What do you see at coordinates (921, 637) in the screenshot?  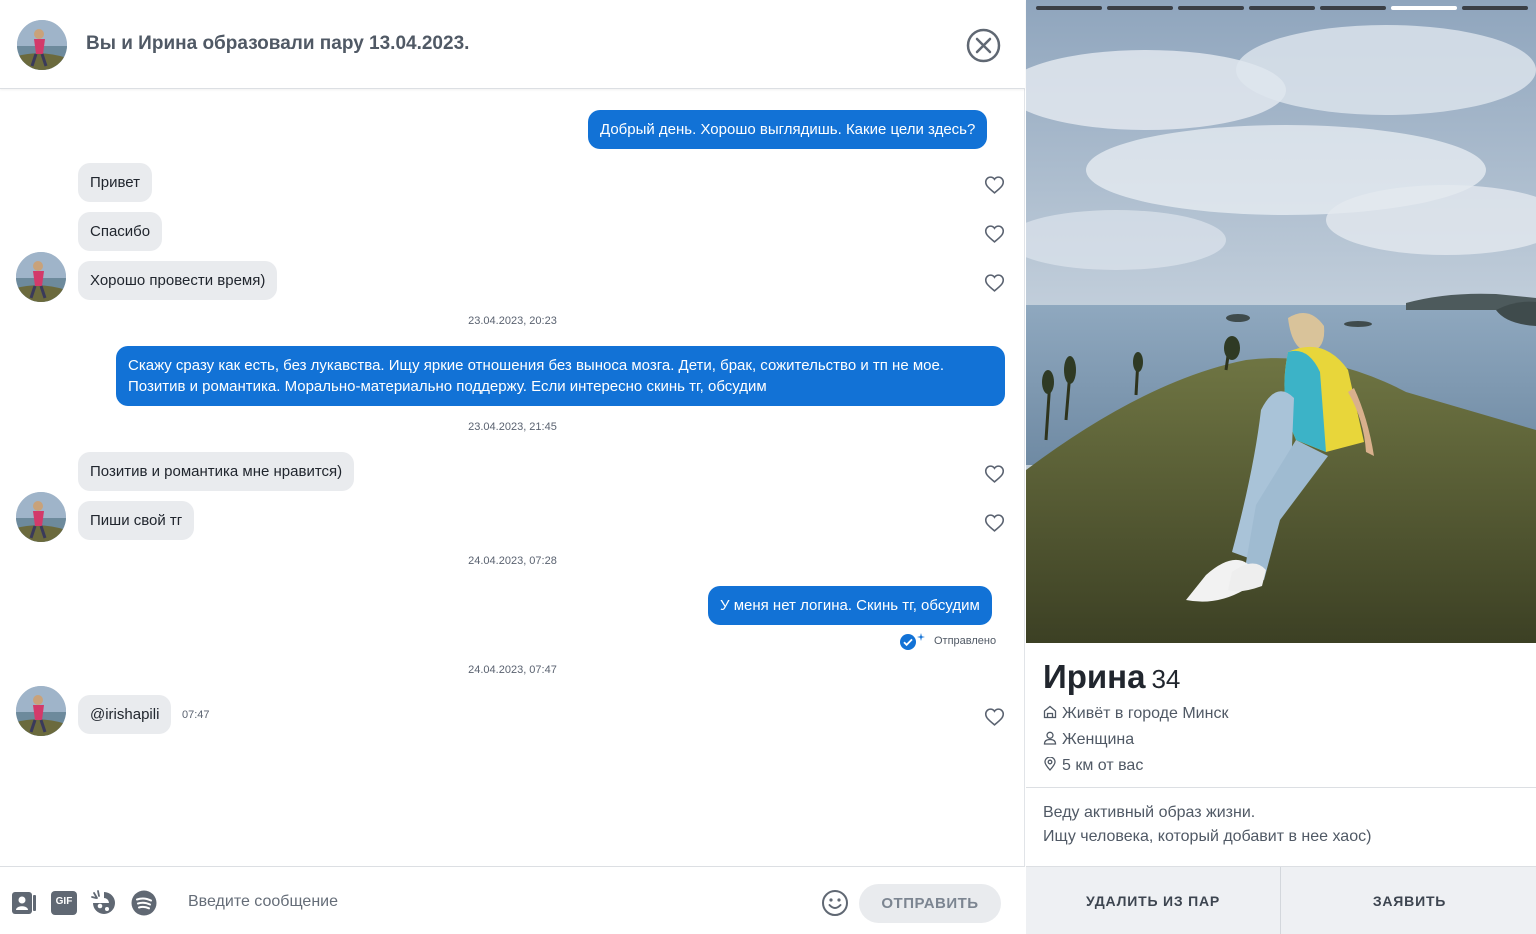 I see `sparkle-icon` at bounding box center [921, 637].